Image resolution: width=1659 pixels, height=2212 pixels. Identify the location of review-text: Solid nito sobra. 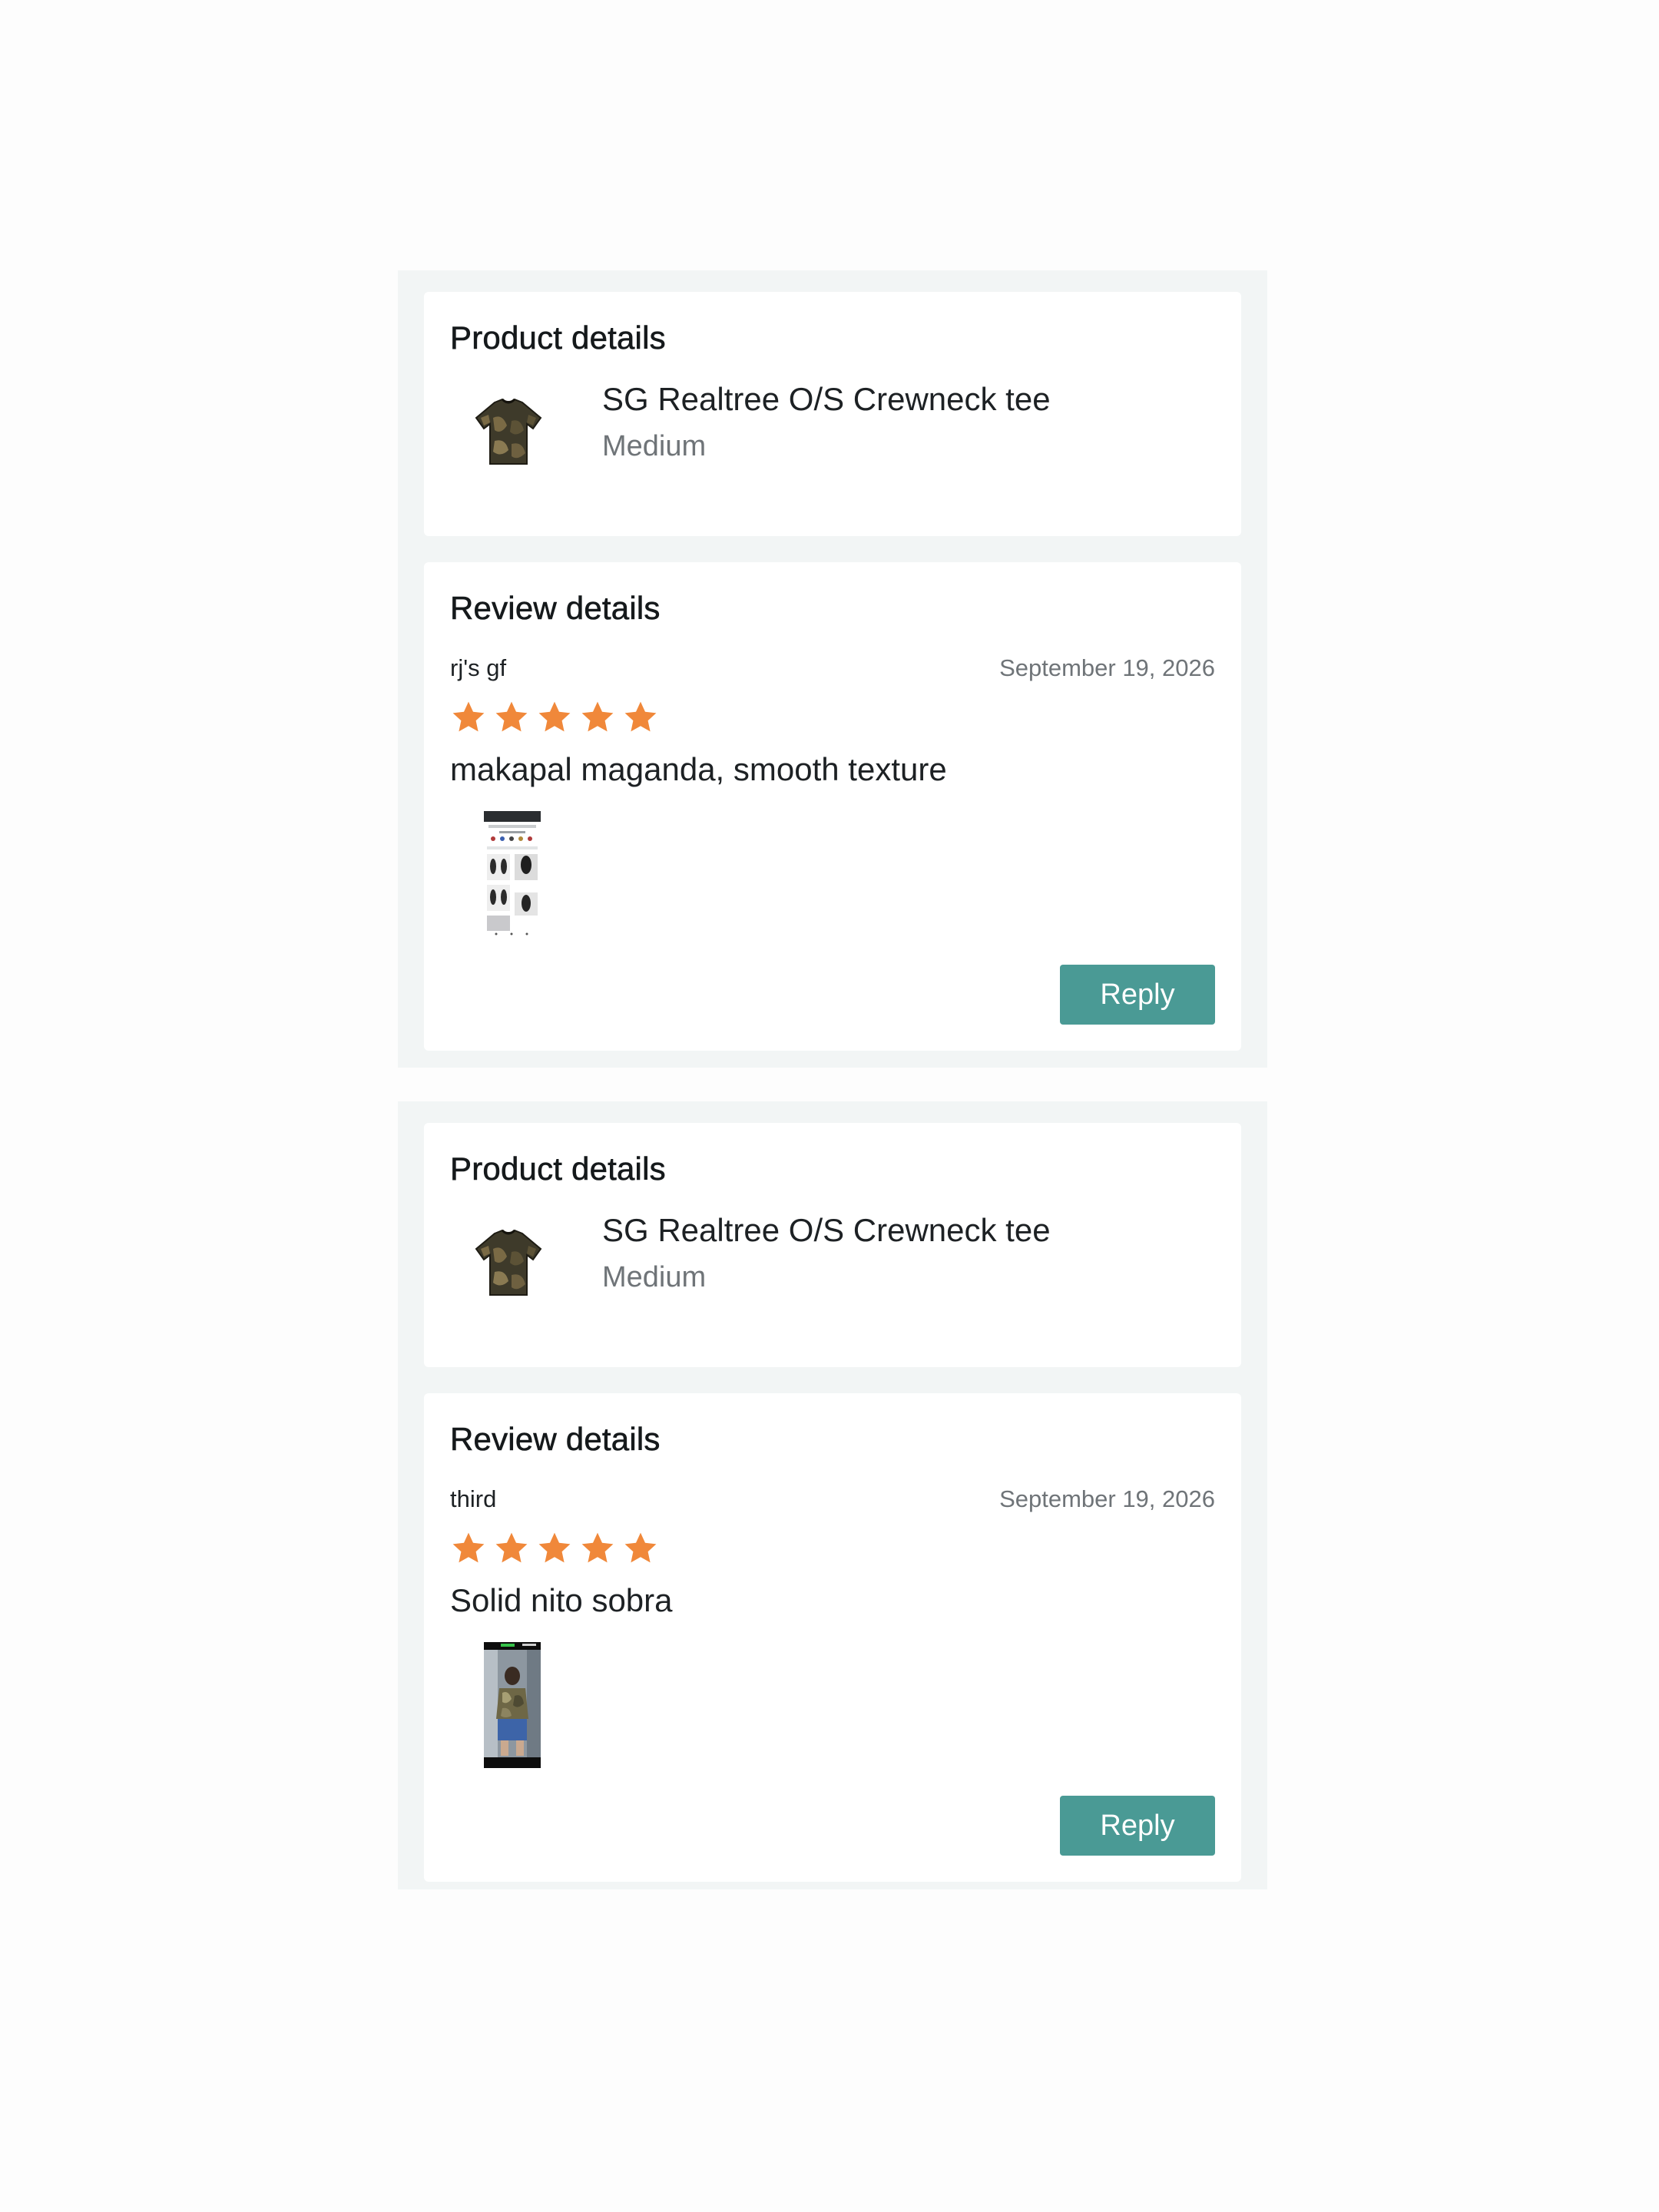
(561, 1600).